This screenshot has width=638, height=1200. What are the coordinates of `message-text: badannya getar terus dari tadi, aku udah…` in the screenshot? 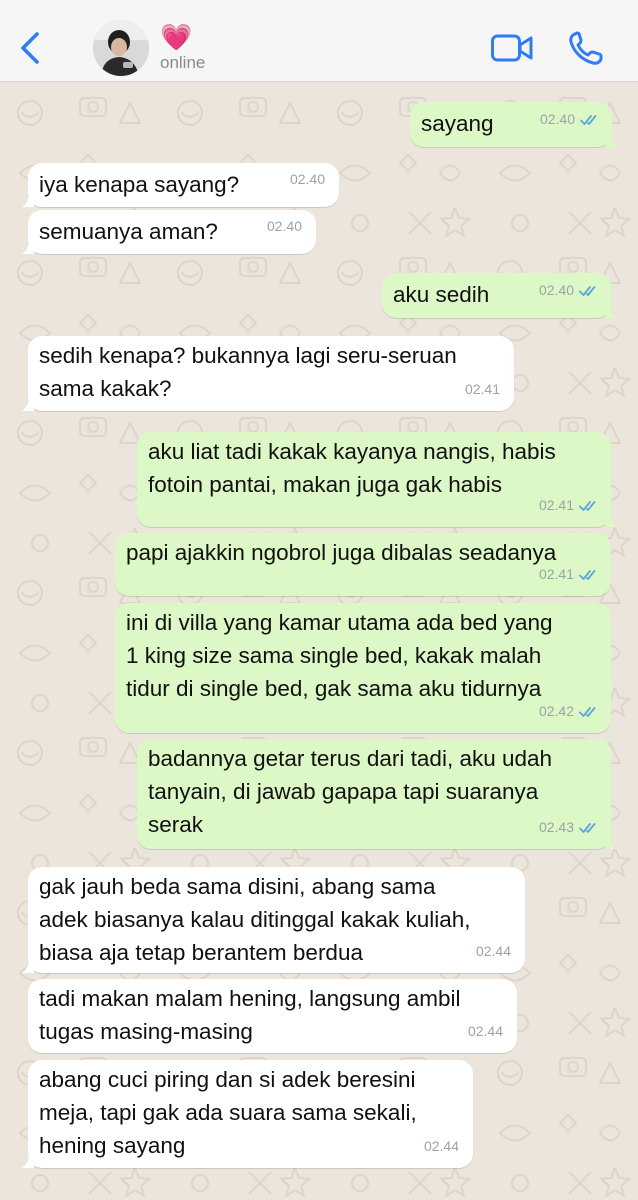 It's located at (350, 791).